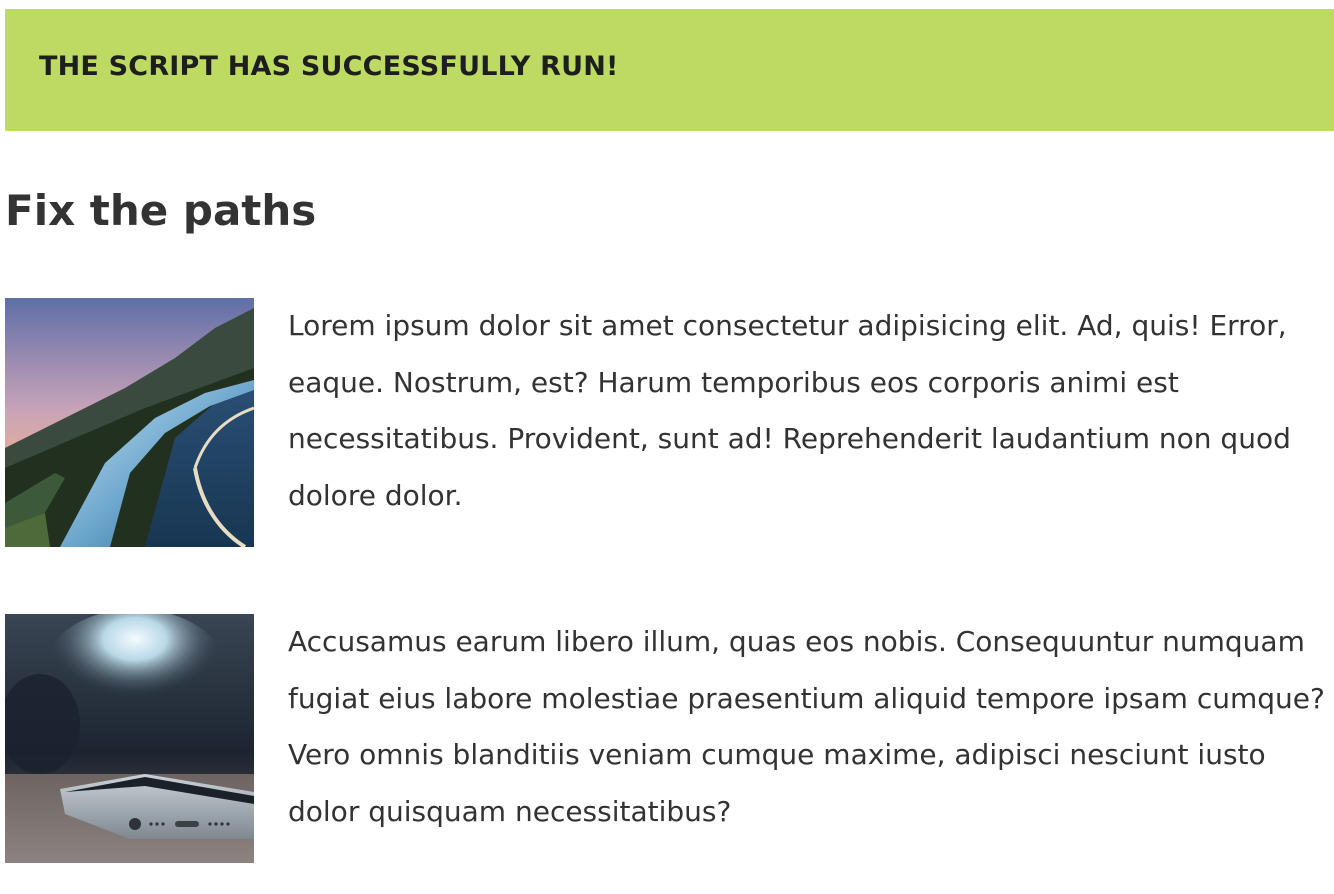 The width and height of the screenshot is (1334, 894). Describe the element at coordinates (129, 422) in the screenshot. I see `road-guardrail-photo` at that location.